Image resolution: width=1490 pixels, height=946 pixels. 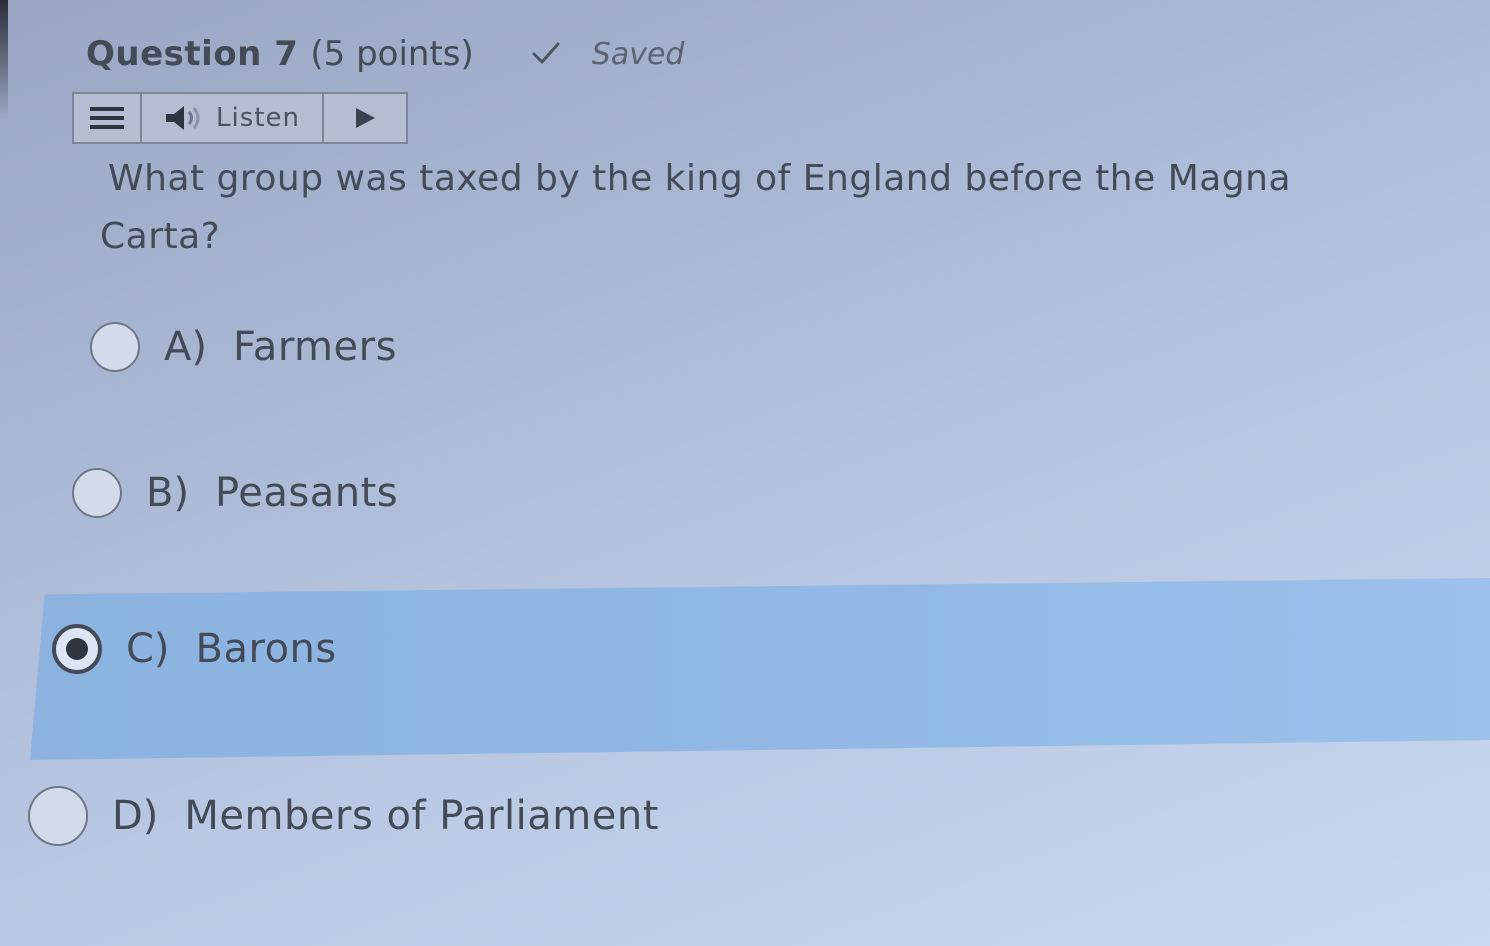 I want to click on option-text: Members of Parliament, so click(x=421, y=816).